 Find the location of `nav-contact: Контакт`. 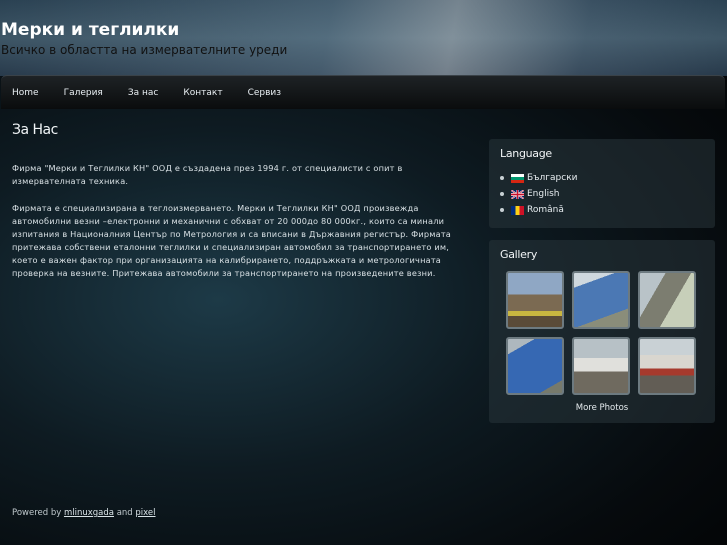

nav-contact: Контакт is located at coordinates (202, 93).